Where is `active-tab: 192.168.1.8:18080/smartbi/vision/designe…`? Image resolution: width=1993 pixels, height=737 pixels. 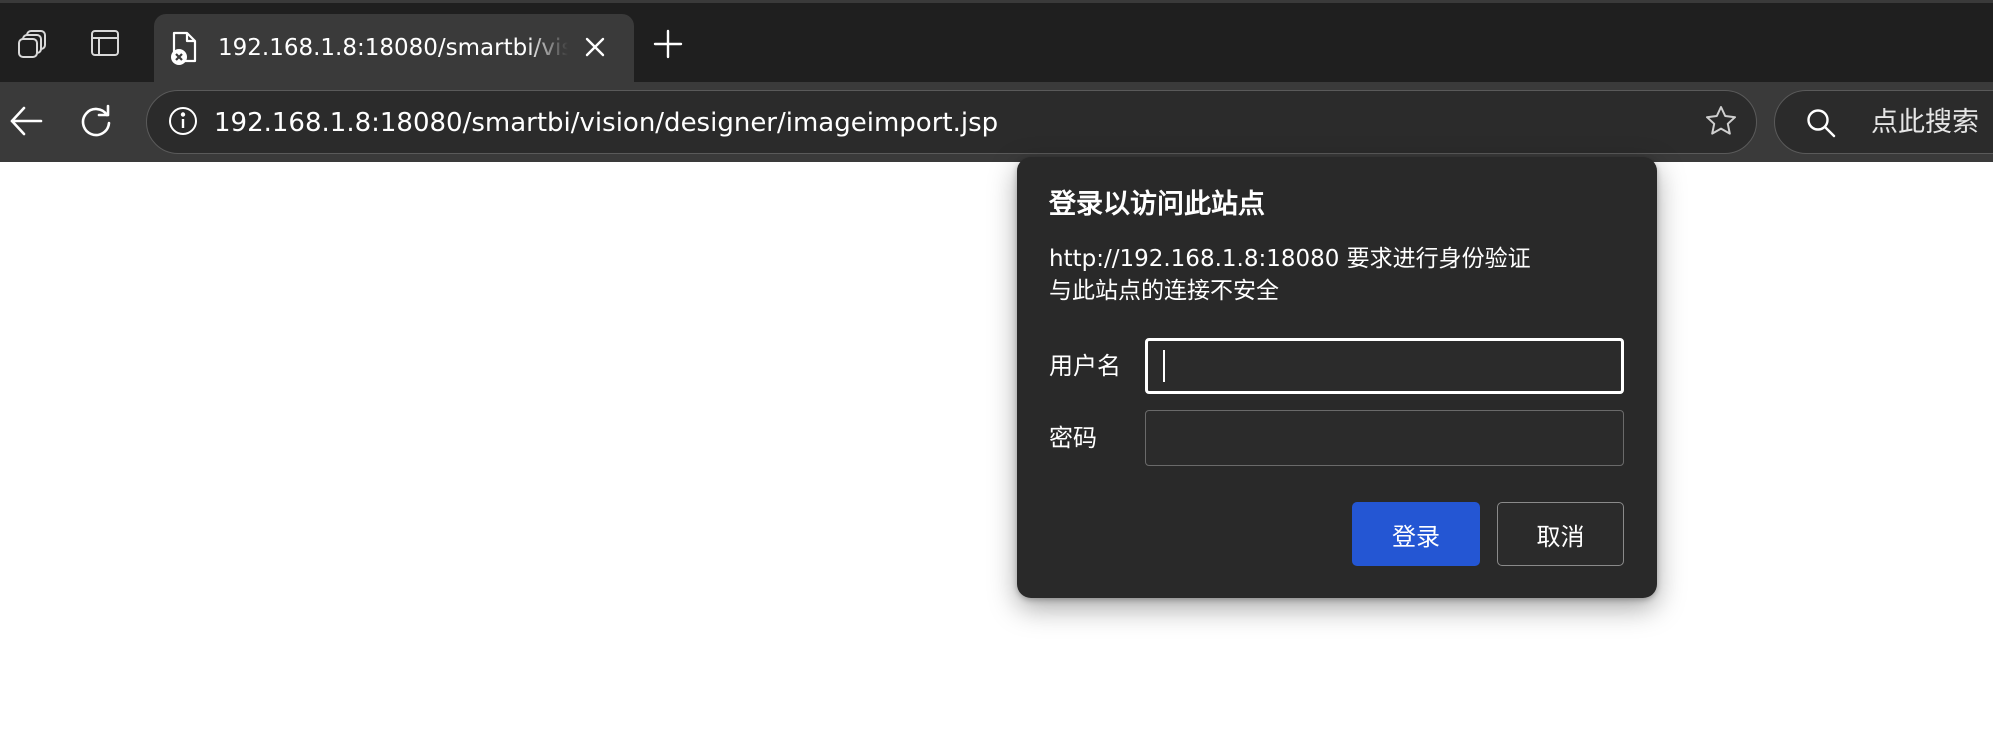 active-tab: 192.168.1.8:18080/smartbi/vision/designe… is located at coordinates (394, 48).